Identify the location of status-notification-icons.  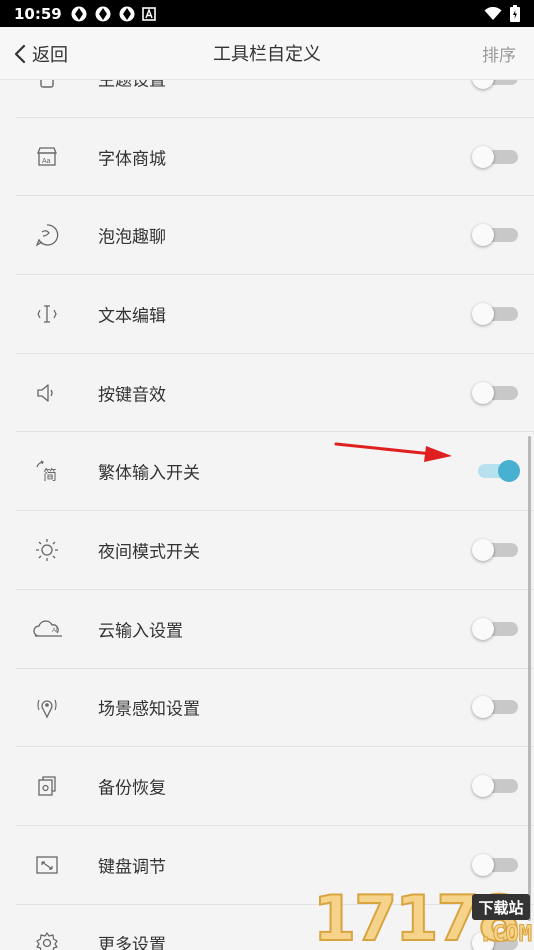
(113, 14).